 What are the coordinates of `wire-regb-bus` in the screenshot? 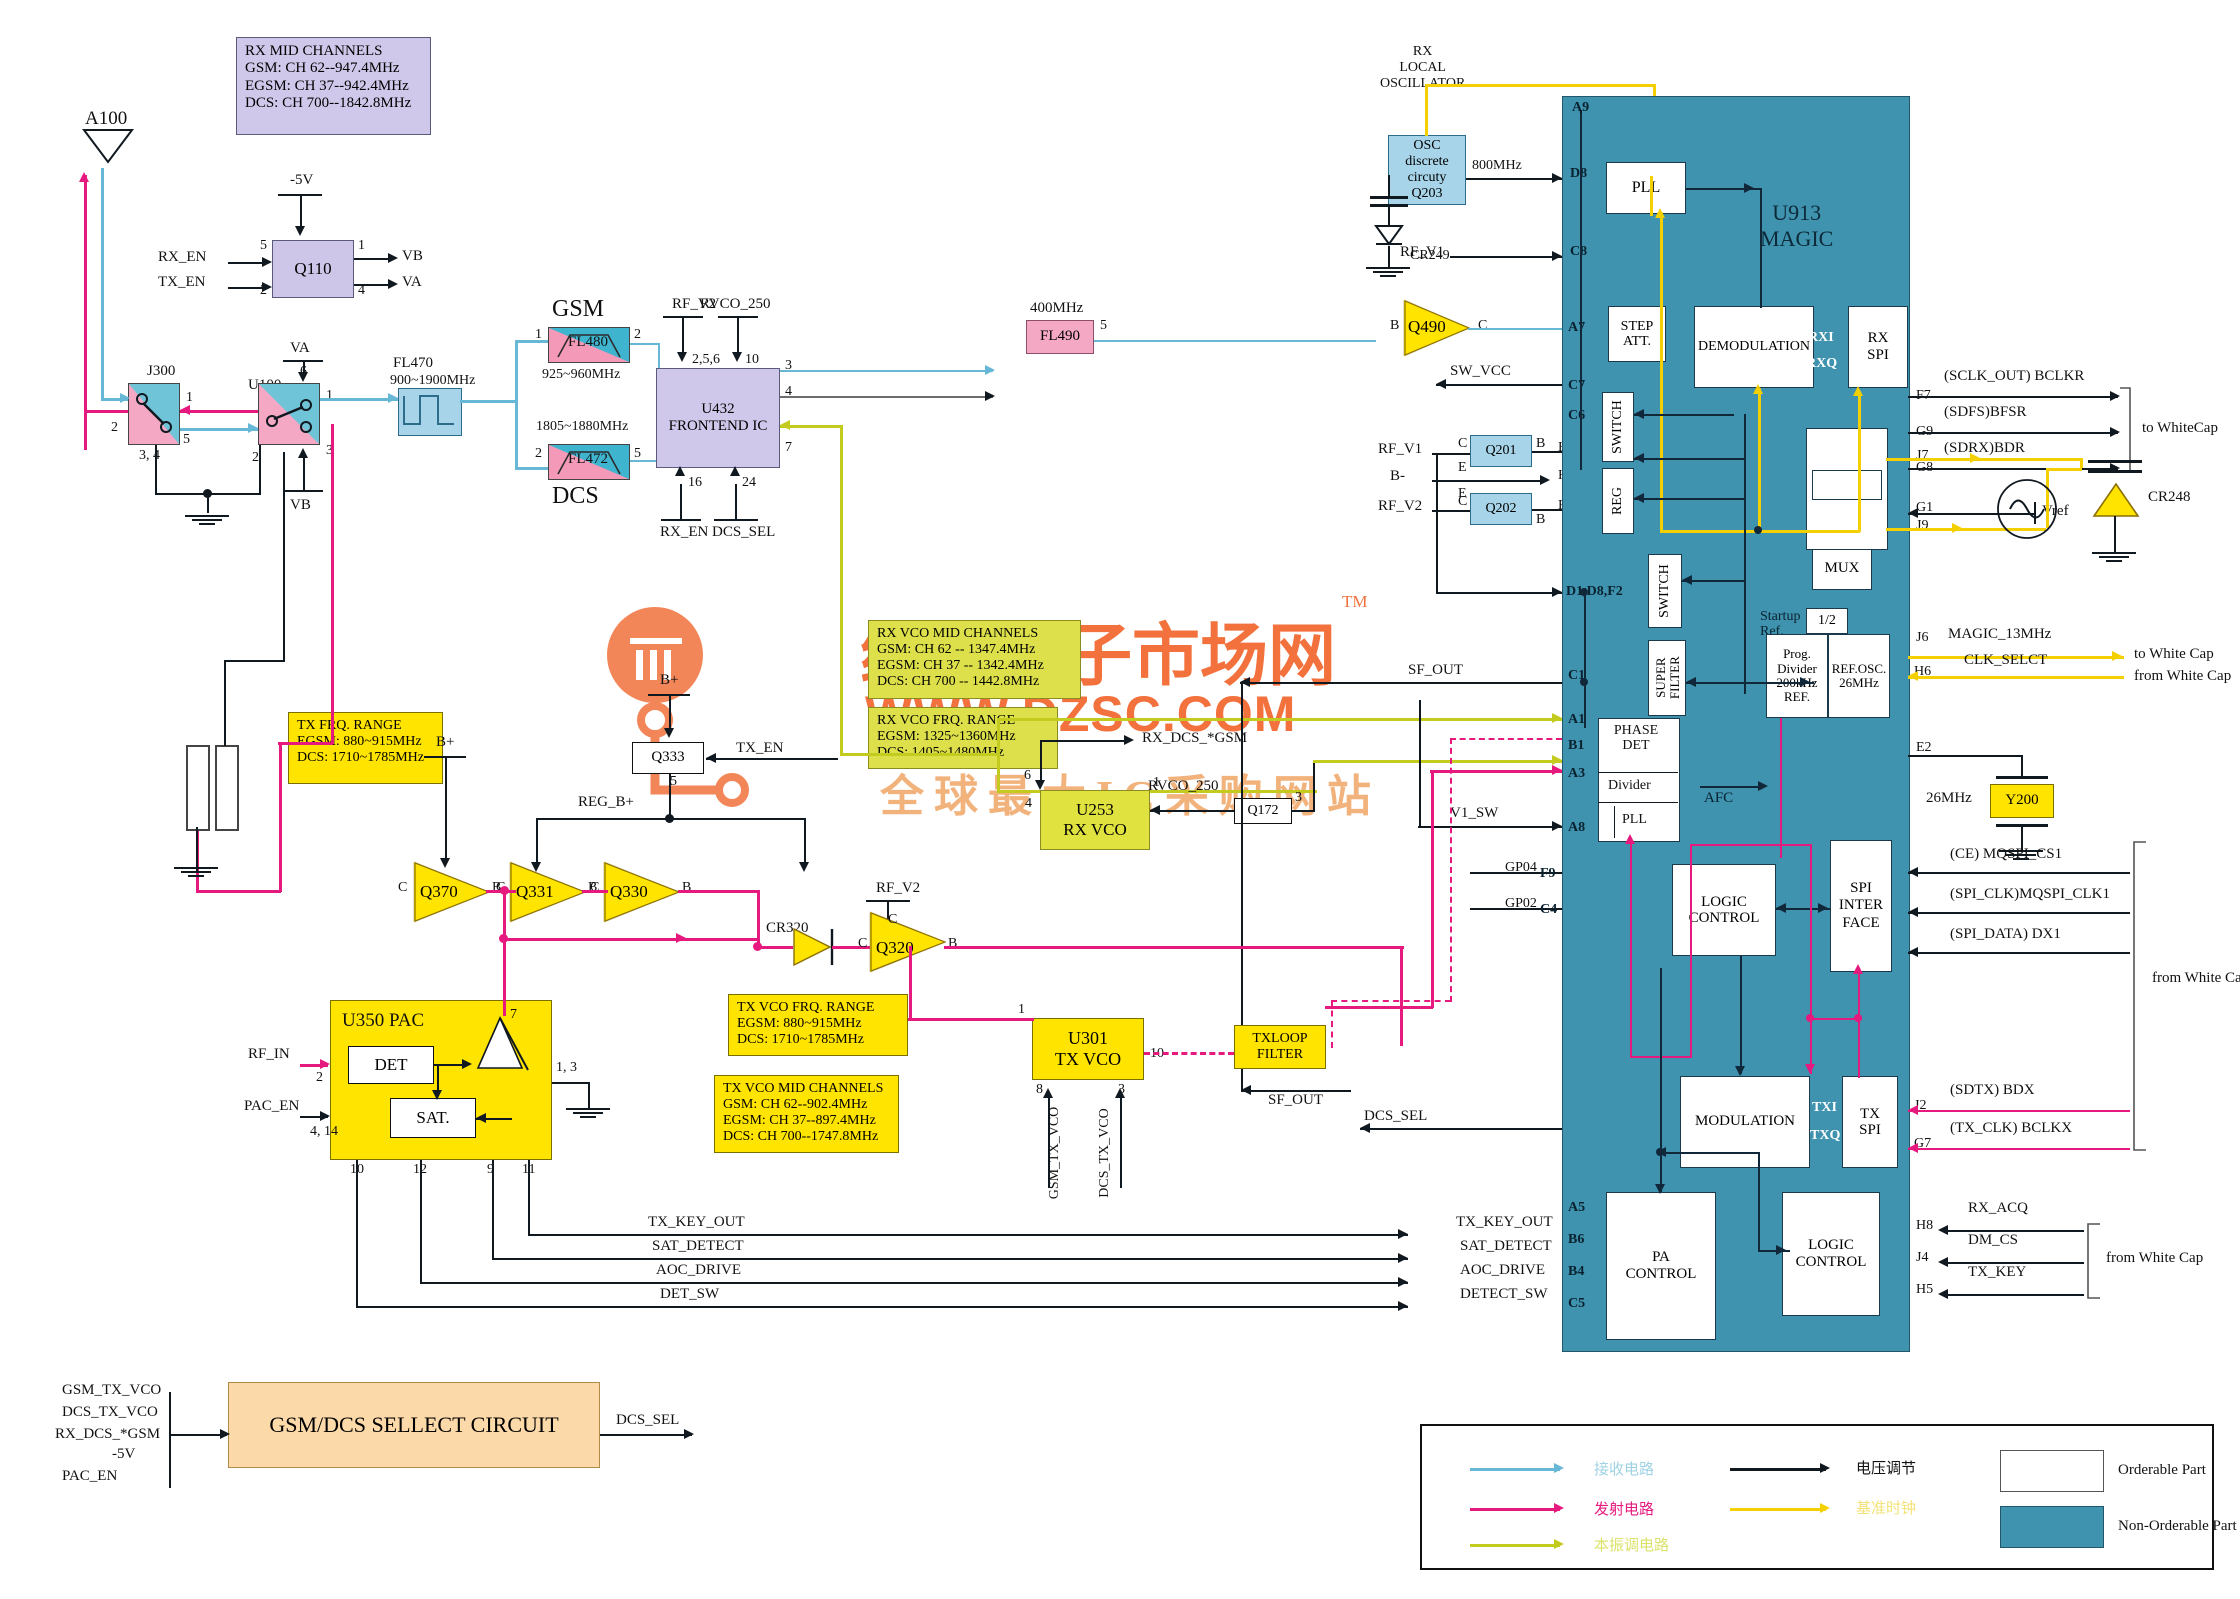 It's located at (671, 819).